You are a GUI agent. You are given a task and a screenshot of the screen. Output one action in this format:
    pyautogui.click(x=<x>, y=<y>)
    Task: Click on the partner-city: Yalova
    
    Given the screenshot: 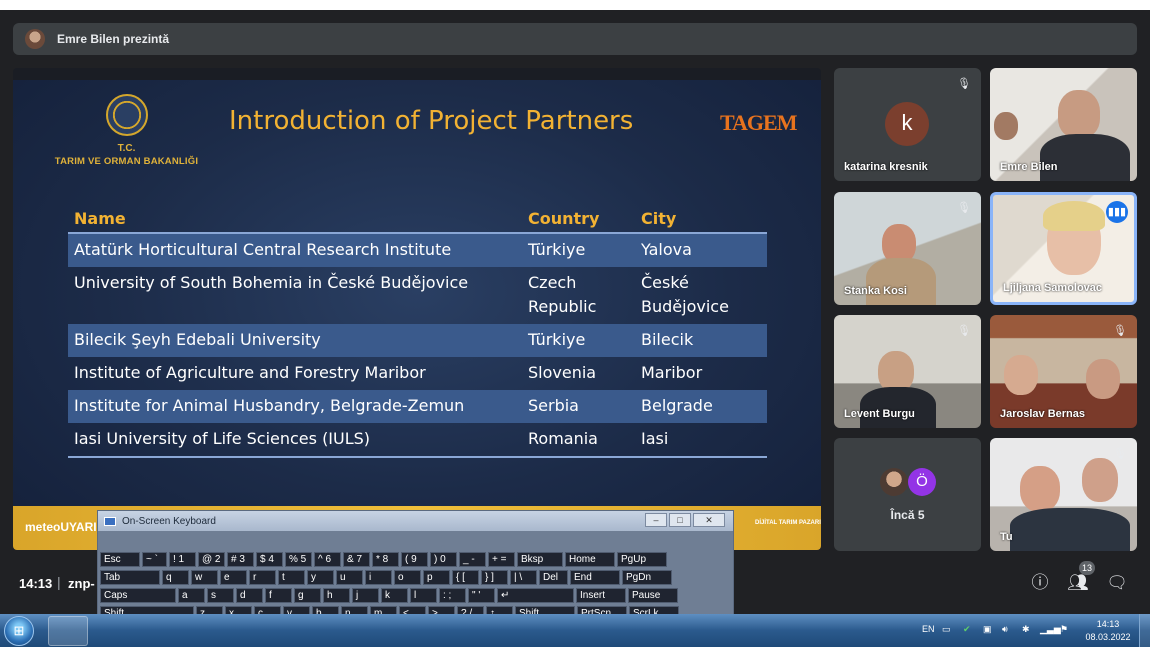 What is the action you would take?
    pyautogui.click(x=701, y=250)
    